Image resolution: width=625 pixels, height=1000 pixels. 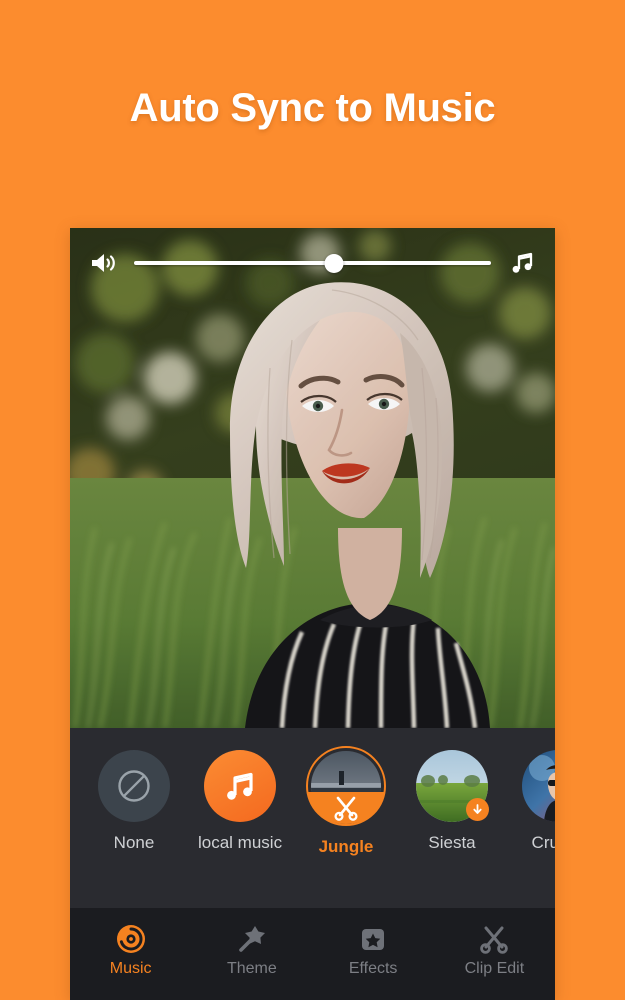 What do you see at coordinates (373, 968) in the screenshot?
I see `nav-item-label: Effects` at bounding box center [373, 968].